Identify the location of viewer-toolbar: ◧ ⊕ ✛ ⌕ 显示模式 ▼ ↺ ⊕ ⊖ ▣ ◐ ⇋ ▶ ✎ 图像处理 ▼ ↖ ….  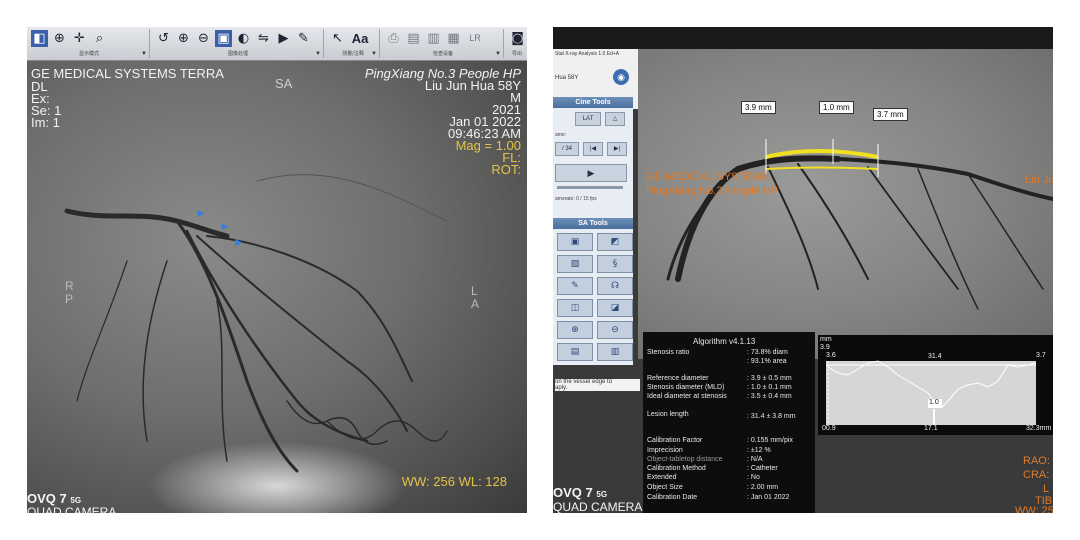
(277, 44).